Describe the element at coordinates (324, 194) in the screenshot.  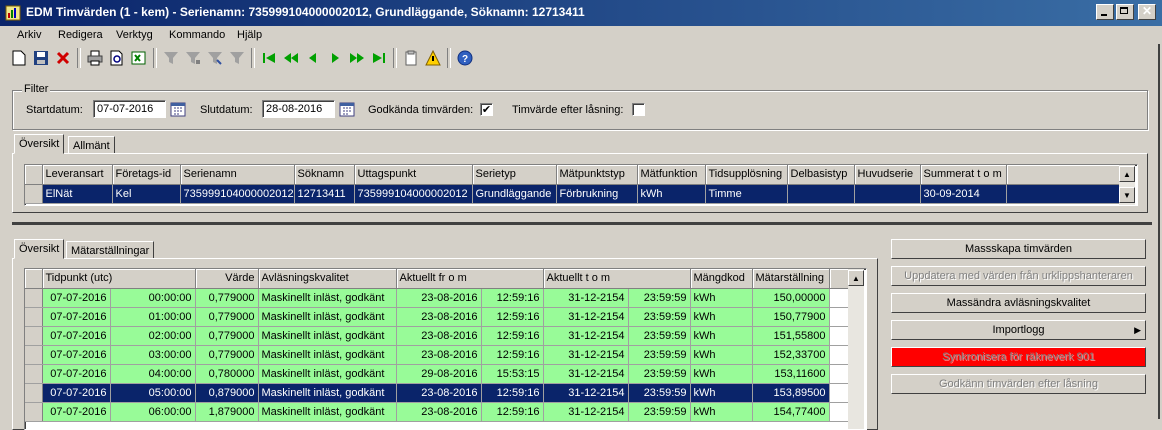
I see `table-cell: 12713411` at that location.